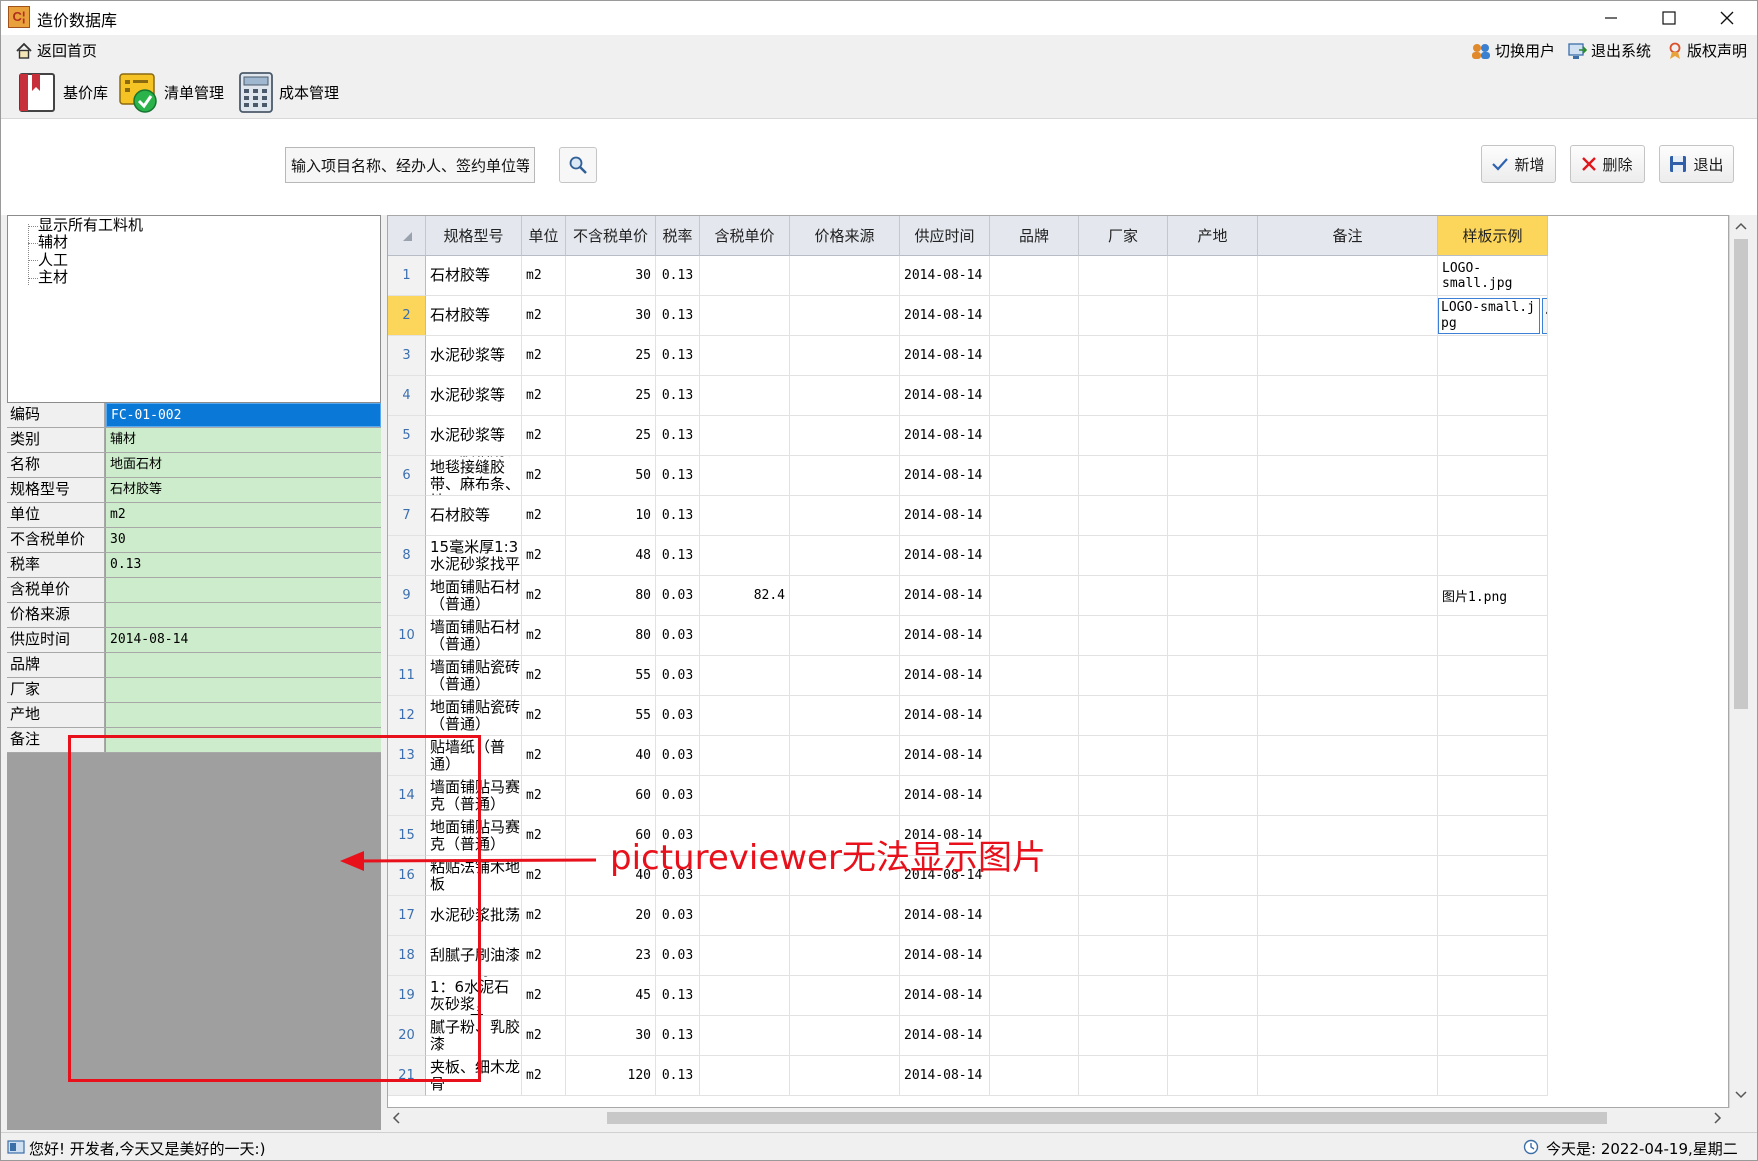 Image resolution: width=1758 pixels, height=1161 pixels. I want to click on cell-price: 25, so click(611, 396).